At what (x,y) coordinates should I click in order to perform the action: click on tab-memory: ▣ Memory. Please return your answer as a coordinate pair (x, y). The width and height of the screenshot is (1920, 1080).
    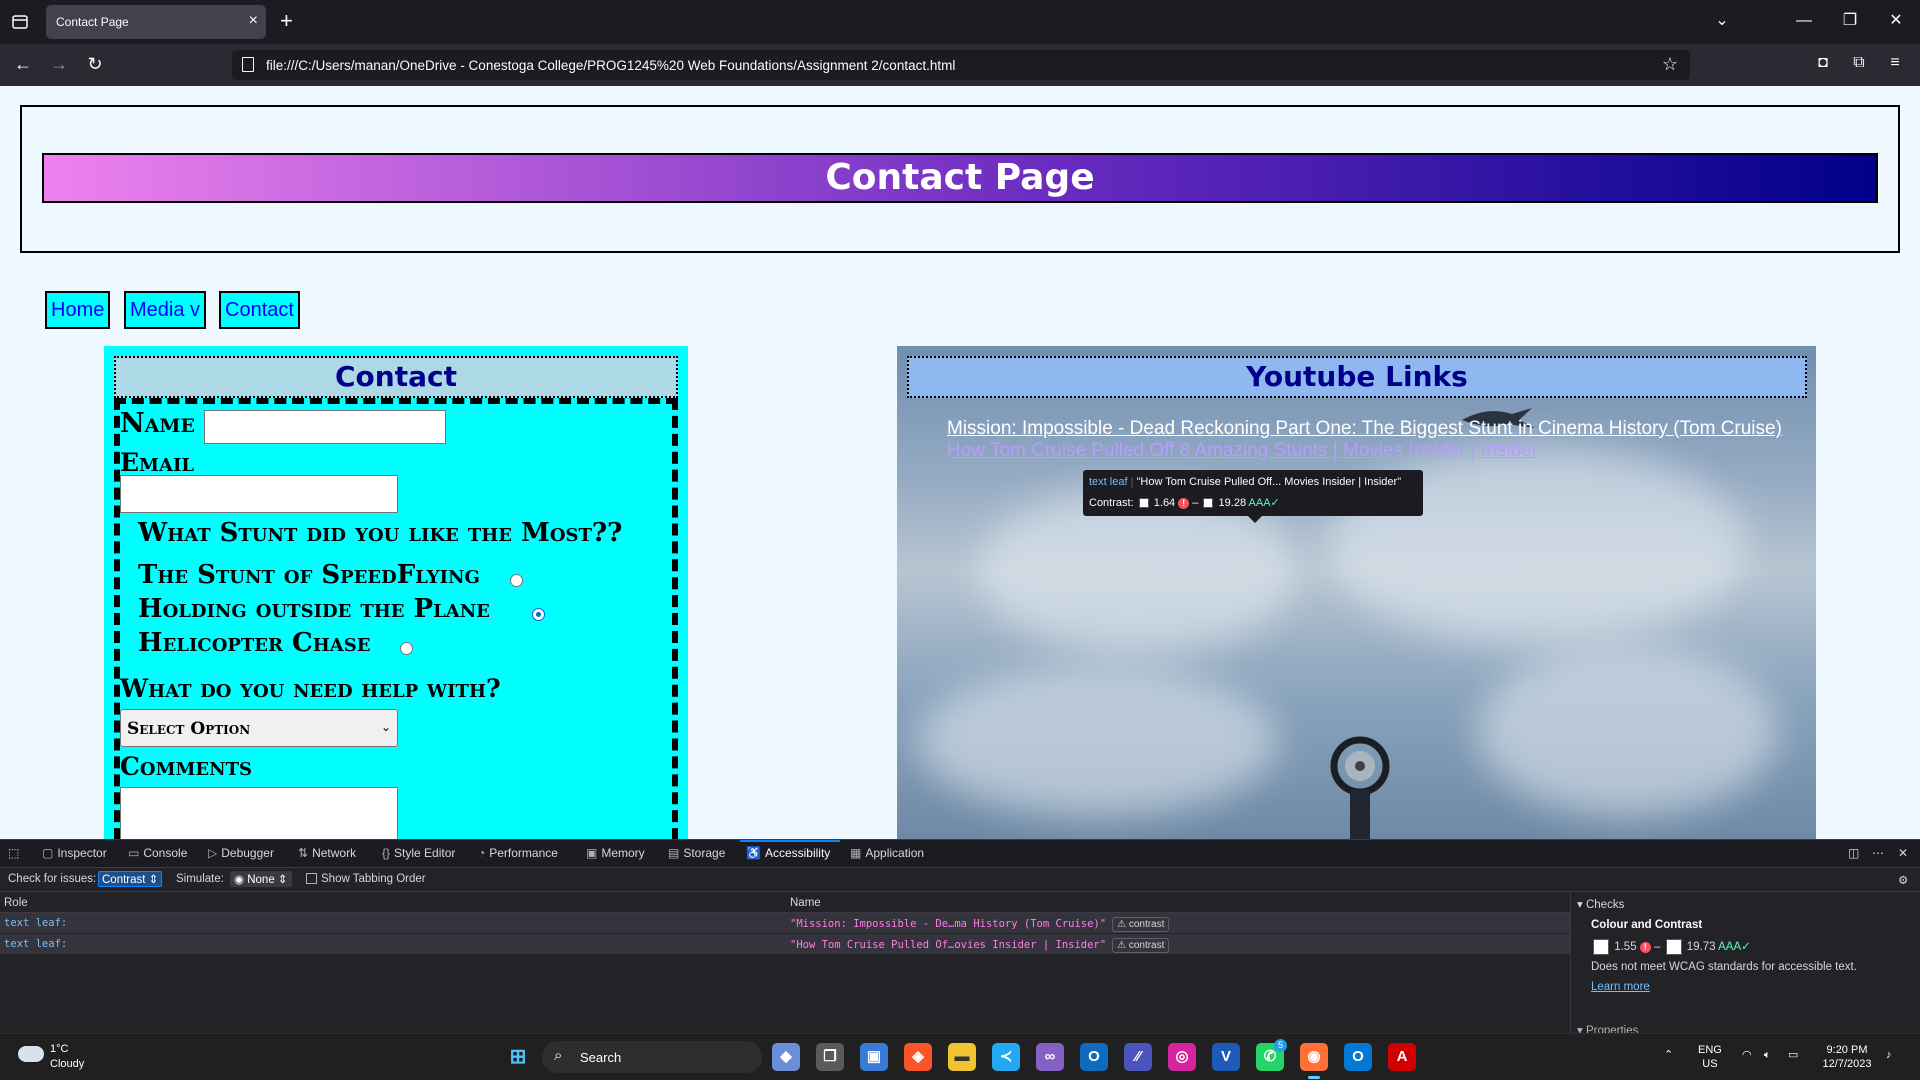
    Looking at the image, I should click on (615, 853).